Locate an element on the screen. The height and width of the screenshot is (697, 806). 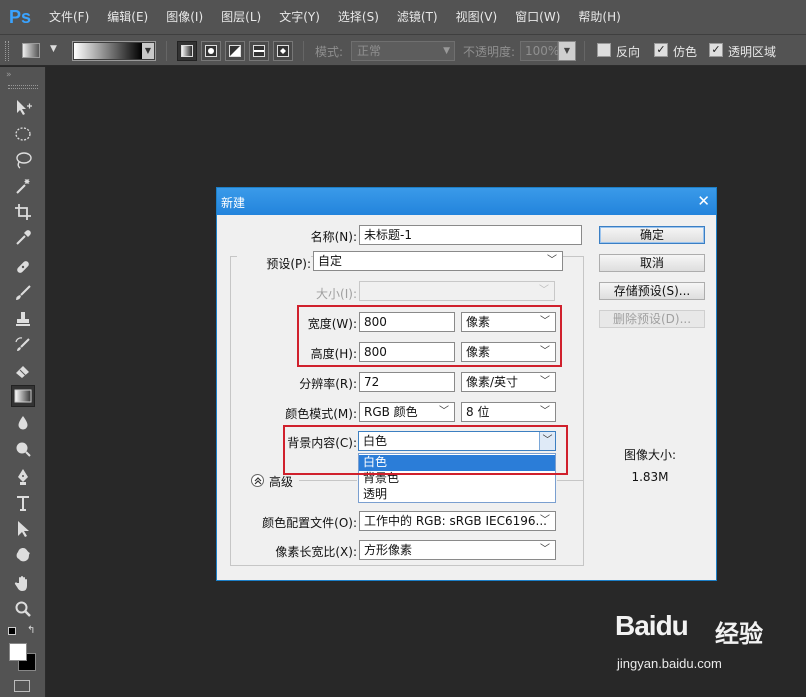
tool-preset-picker: ▼ is located at coordinates (45, 51).